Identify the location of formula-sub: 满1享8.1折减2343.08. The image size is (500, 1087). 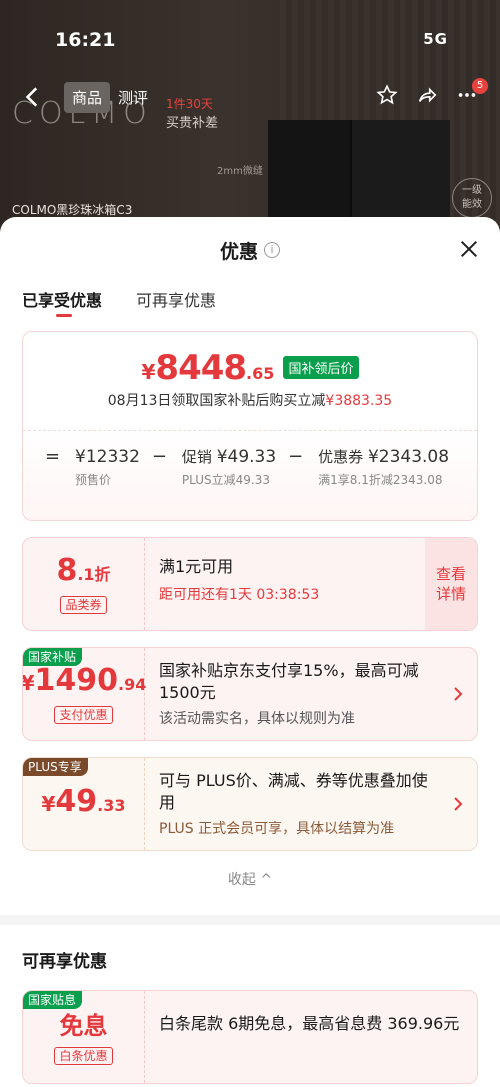
(380, 480).